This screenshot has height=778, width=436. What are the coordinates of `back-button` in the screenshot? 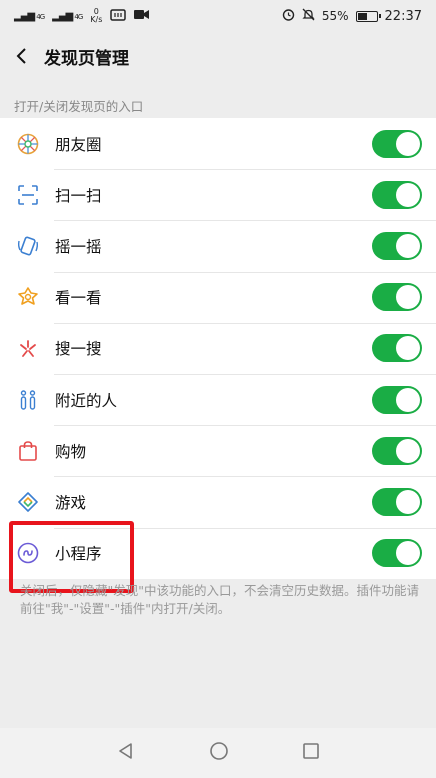 It's located at (22, 56).